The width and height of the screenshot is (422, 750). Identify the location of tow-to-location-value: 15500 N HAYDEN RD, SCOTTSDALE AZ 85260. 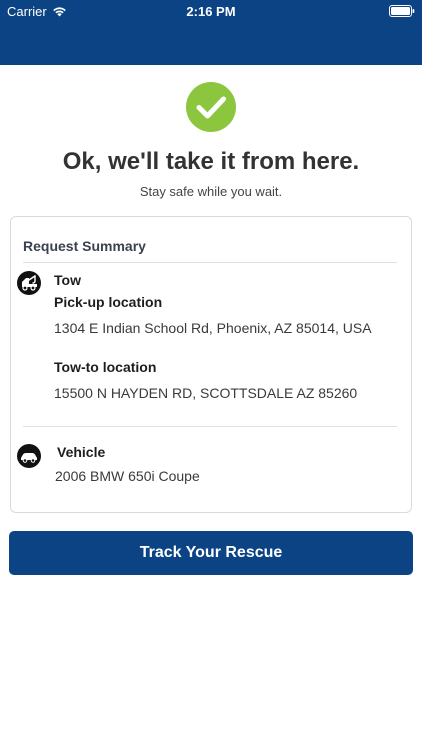
(206, 393).